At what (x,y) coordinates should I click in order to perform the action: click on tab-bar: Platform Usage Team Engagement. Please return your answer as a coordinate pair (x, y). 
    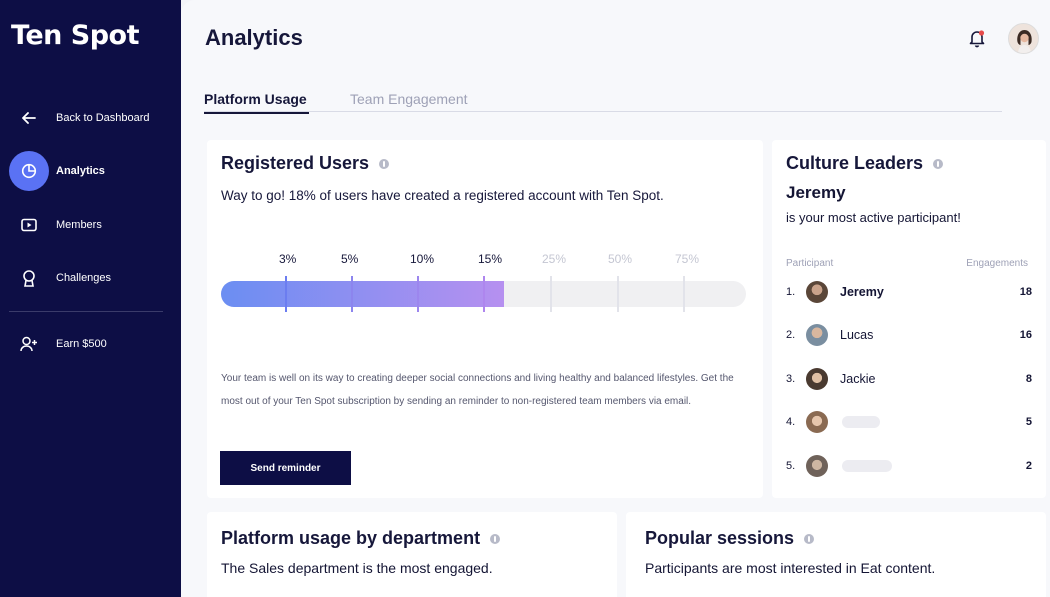
    Looking at the image, I should click on (603, 101).